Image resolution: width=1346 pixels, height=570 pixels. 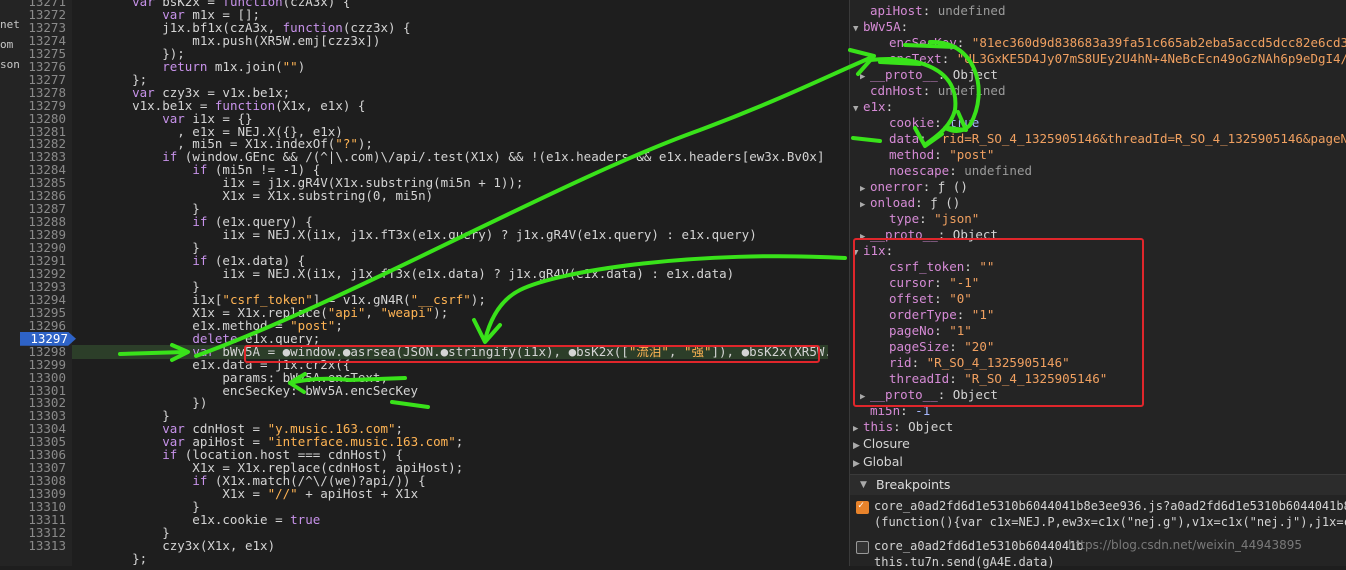 What do you see at coordinates (915, 58) in the screenshot?
I see `scope-property-key: encText` at bounding box center [915, 58].